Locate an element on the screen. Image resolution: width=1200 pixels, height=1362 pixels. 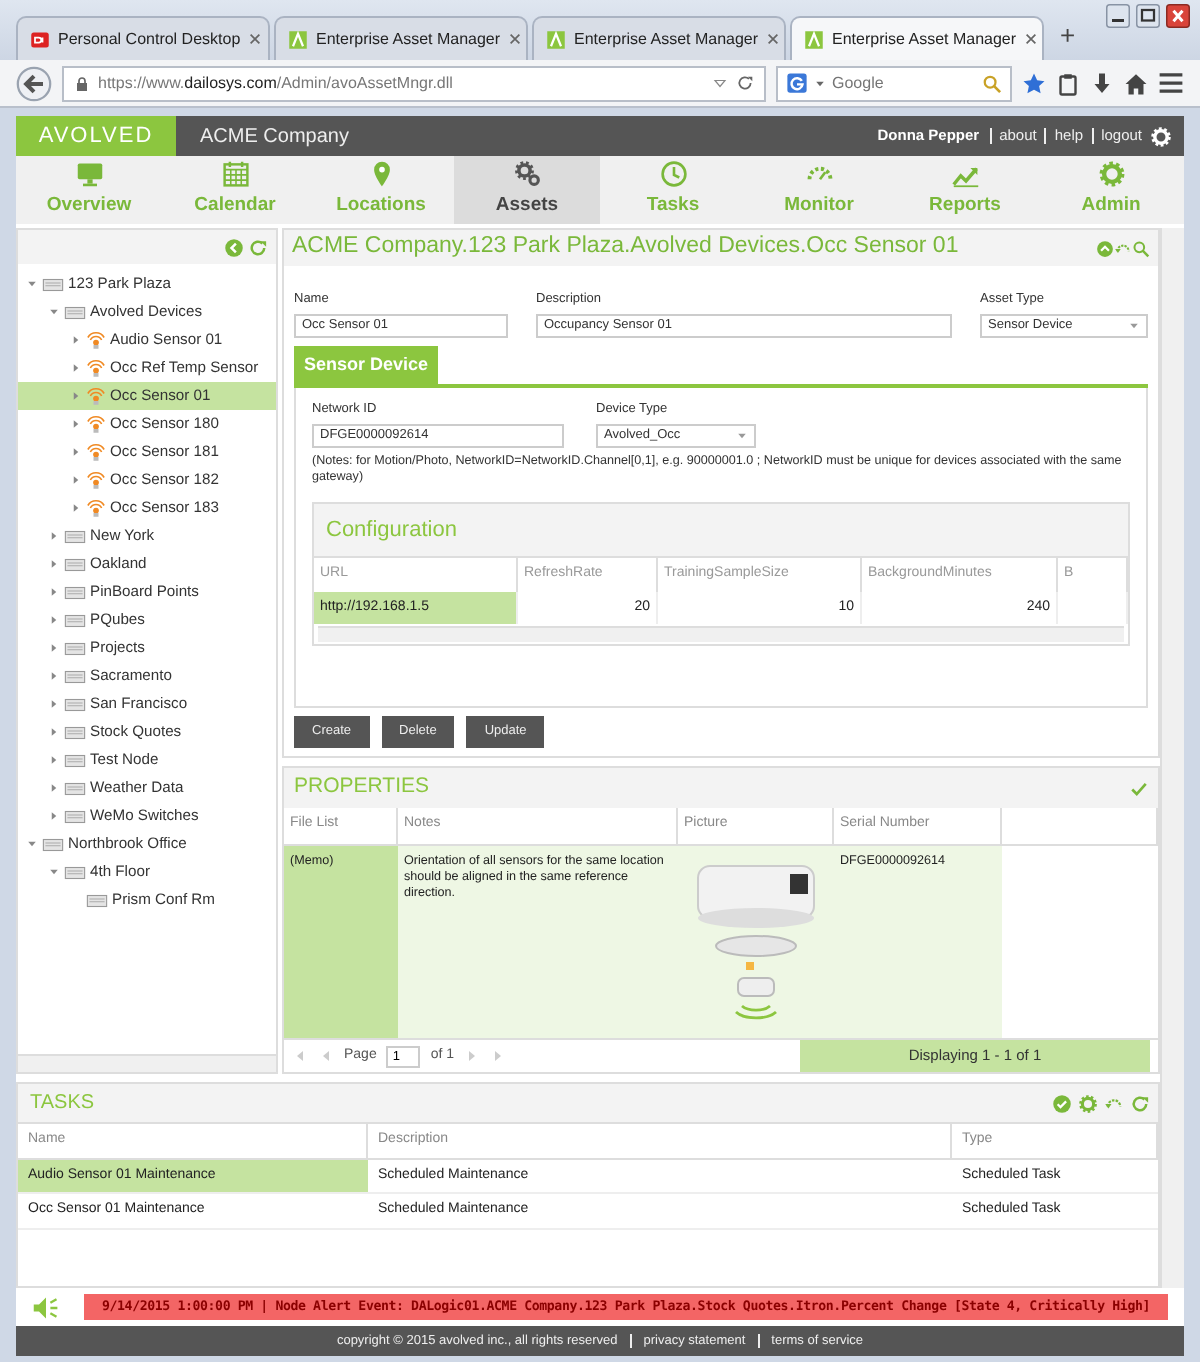
asset-path-title: ACME Company.123 Park Plaza.Avolved Devices.Occ Sensor 01 is located at coordinates (626, 247).